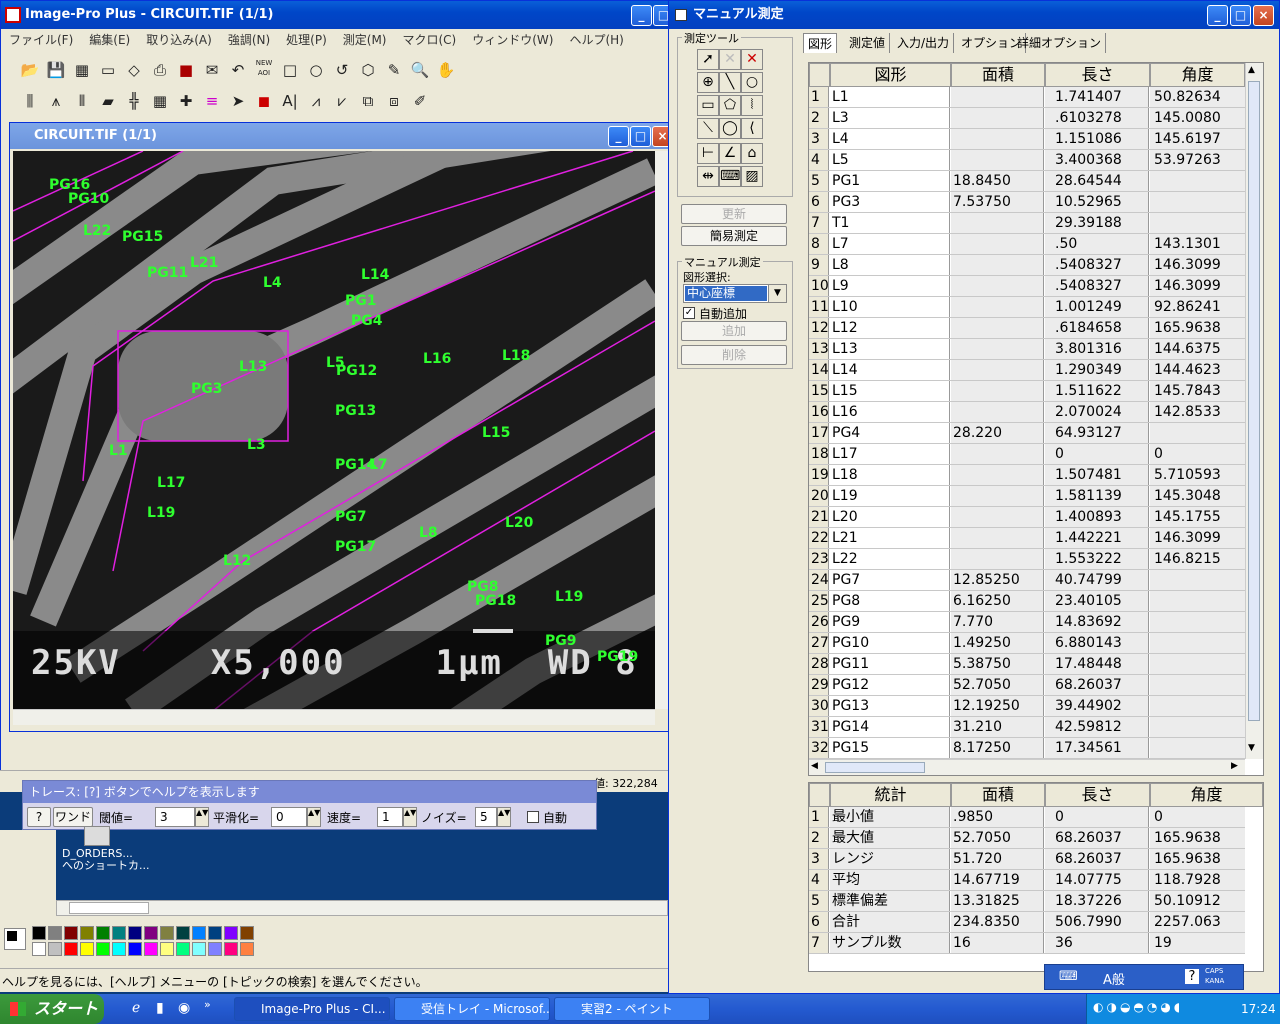  What do you see at coordinates (179, 40) in the screenshot?
I see `menu-acquire: 取り込み(A)` at bounding box center [179, 40].